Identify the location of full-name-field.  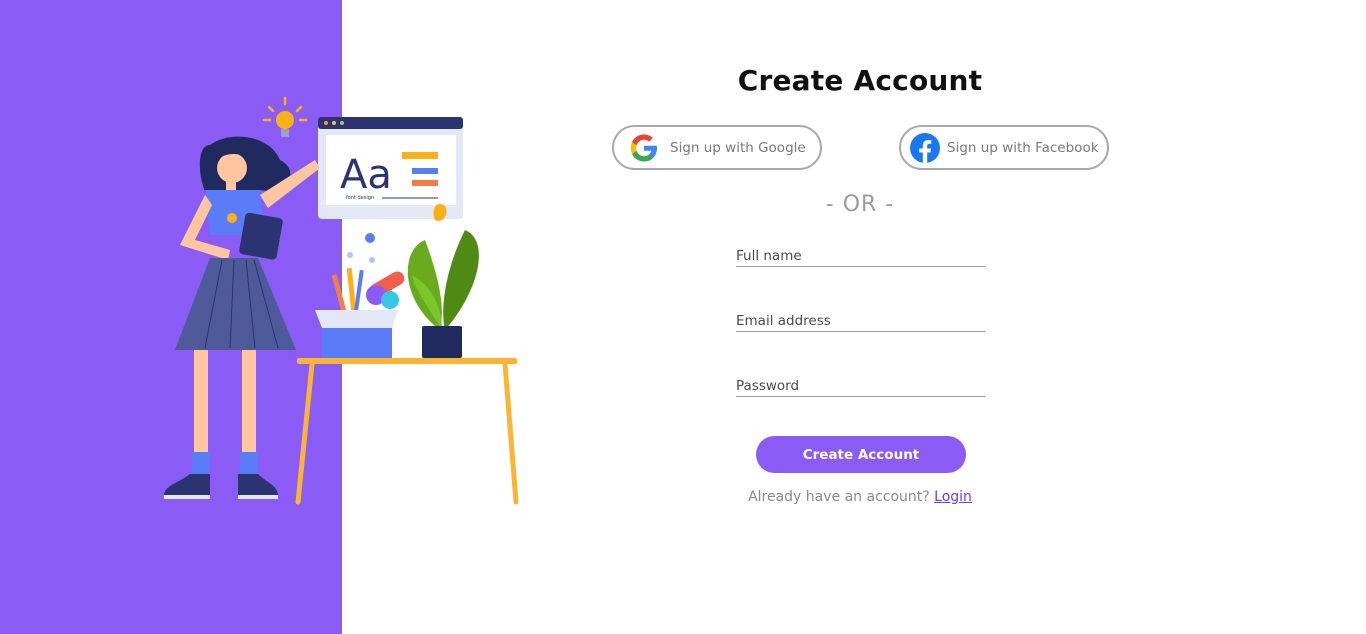
(860, 256).